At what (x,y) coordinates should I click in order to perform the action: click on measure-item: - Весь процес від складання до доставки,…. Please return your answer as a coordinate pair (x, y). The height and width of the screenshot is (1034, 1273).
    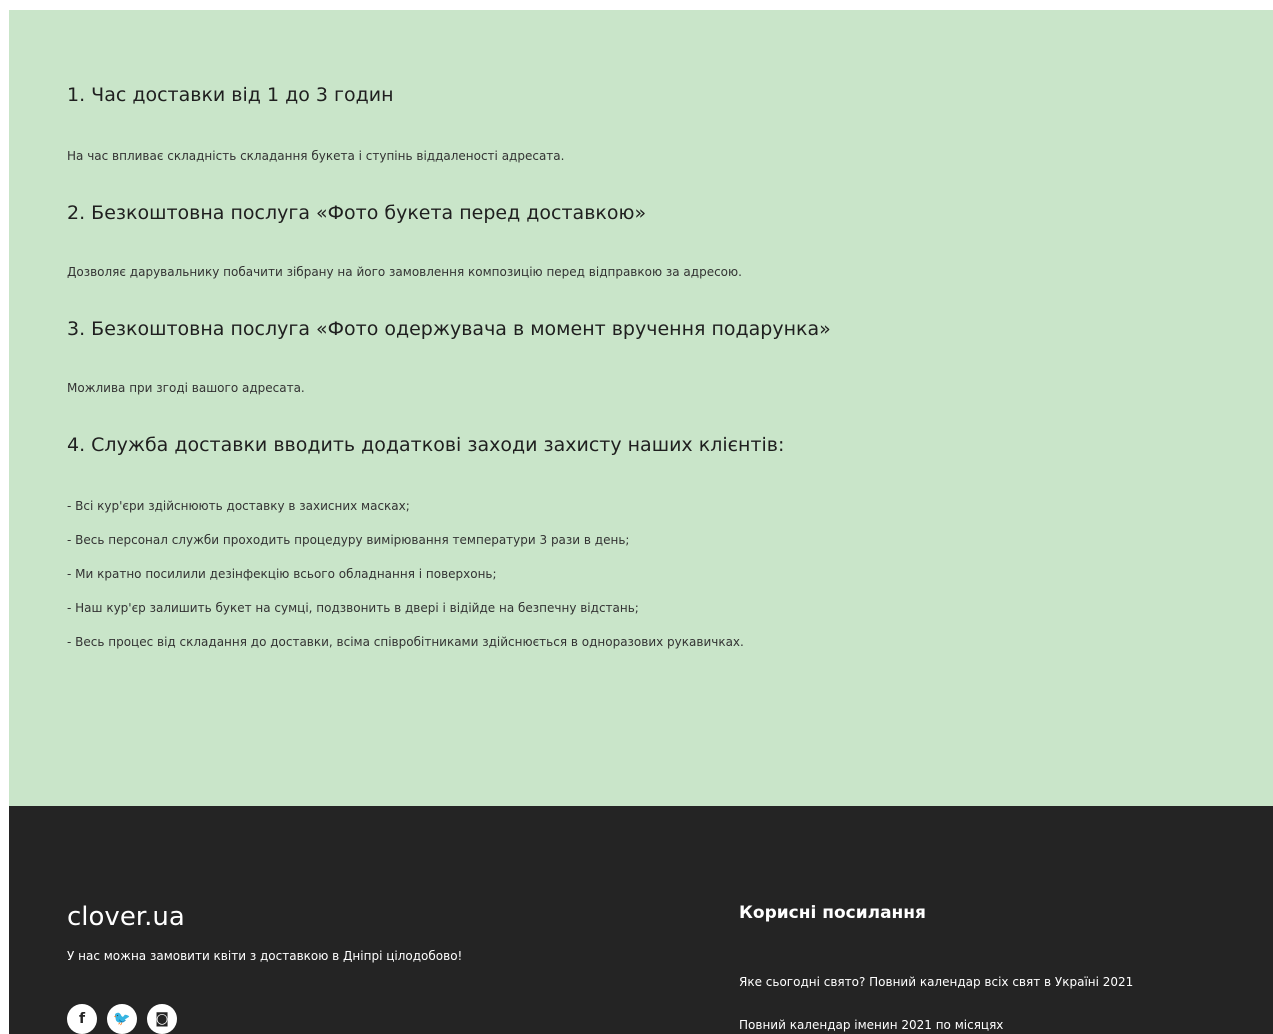
    Looking at the image, I should click on (405, 642).